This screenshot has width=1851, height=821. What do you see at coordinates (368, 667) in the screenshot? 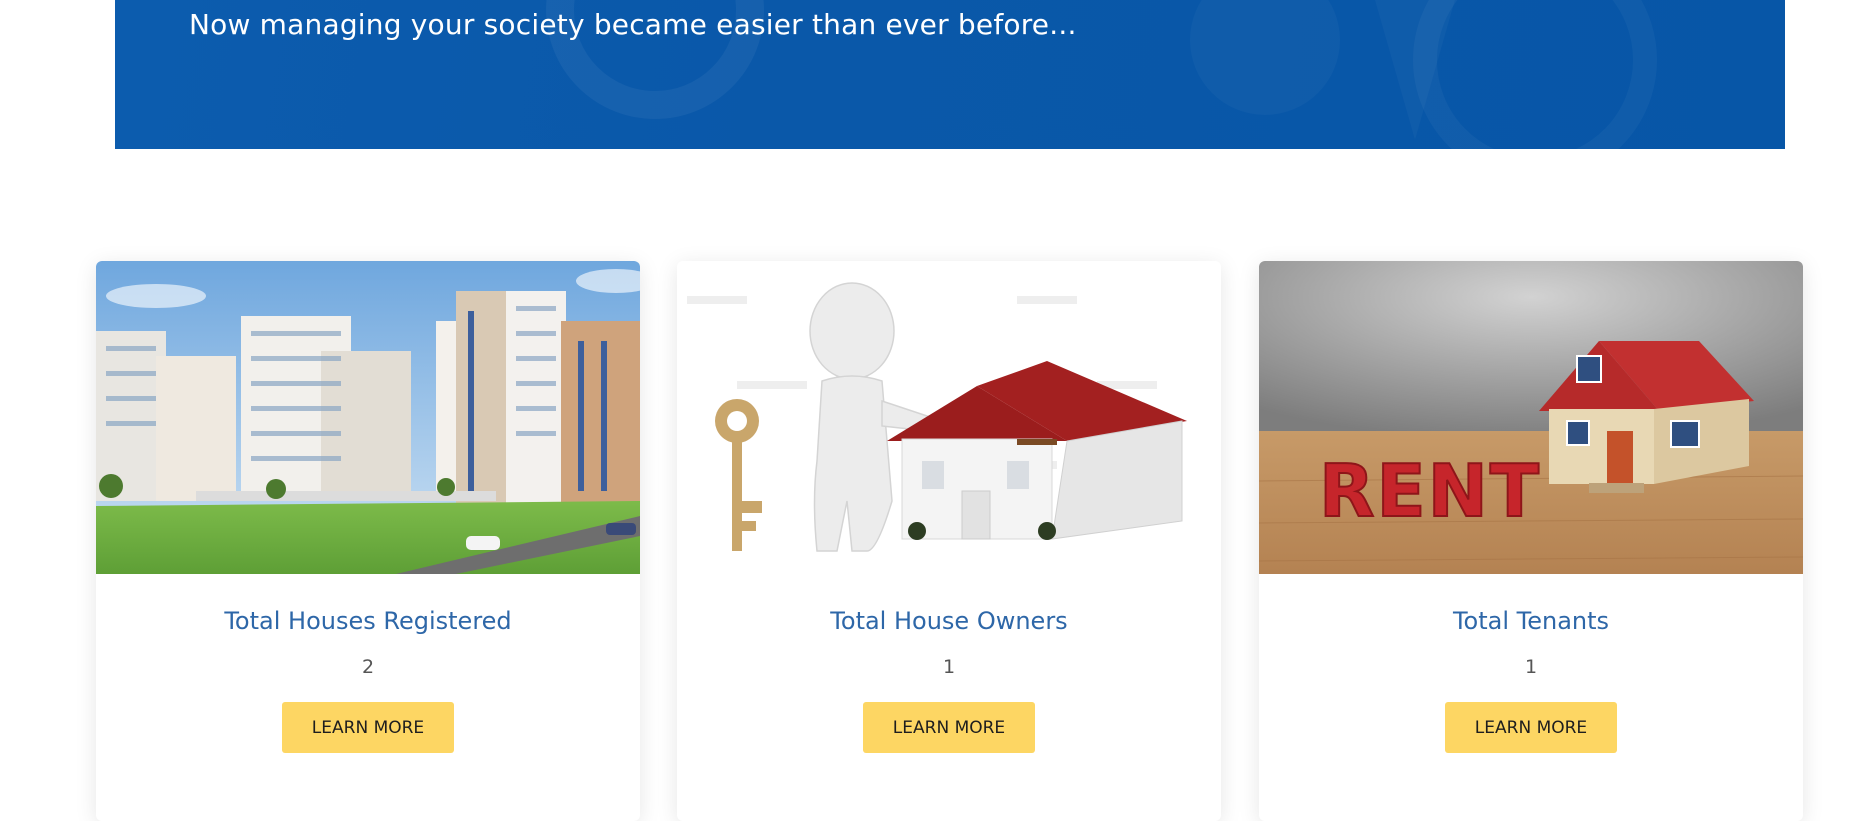
I see `card-count: 2` at bounding box center [368, 667].